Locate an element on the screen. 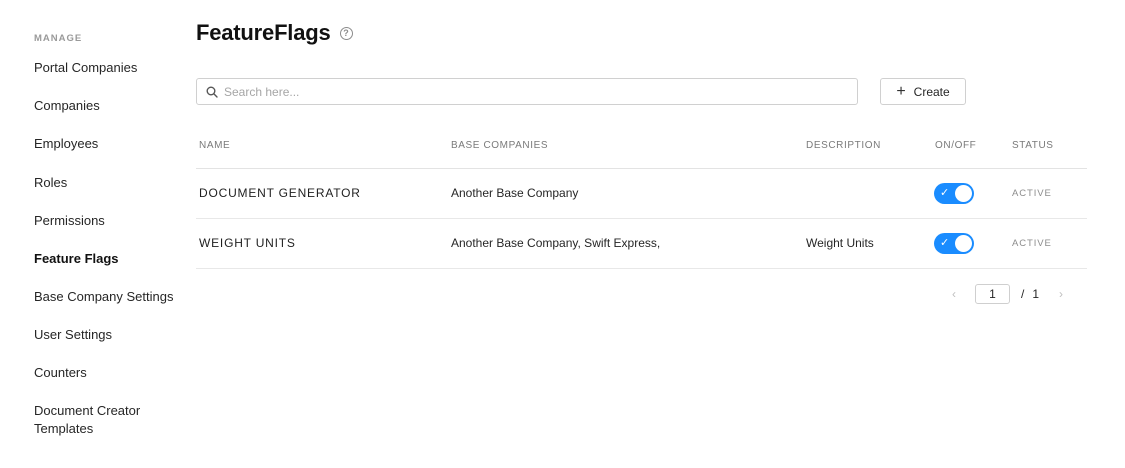 The height and width of the screenshot is (468, 1125). chevron-right-icon: › is located at coordinates (1061, 294).